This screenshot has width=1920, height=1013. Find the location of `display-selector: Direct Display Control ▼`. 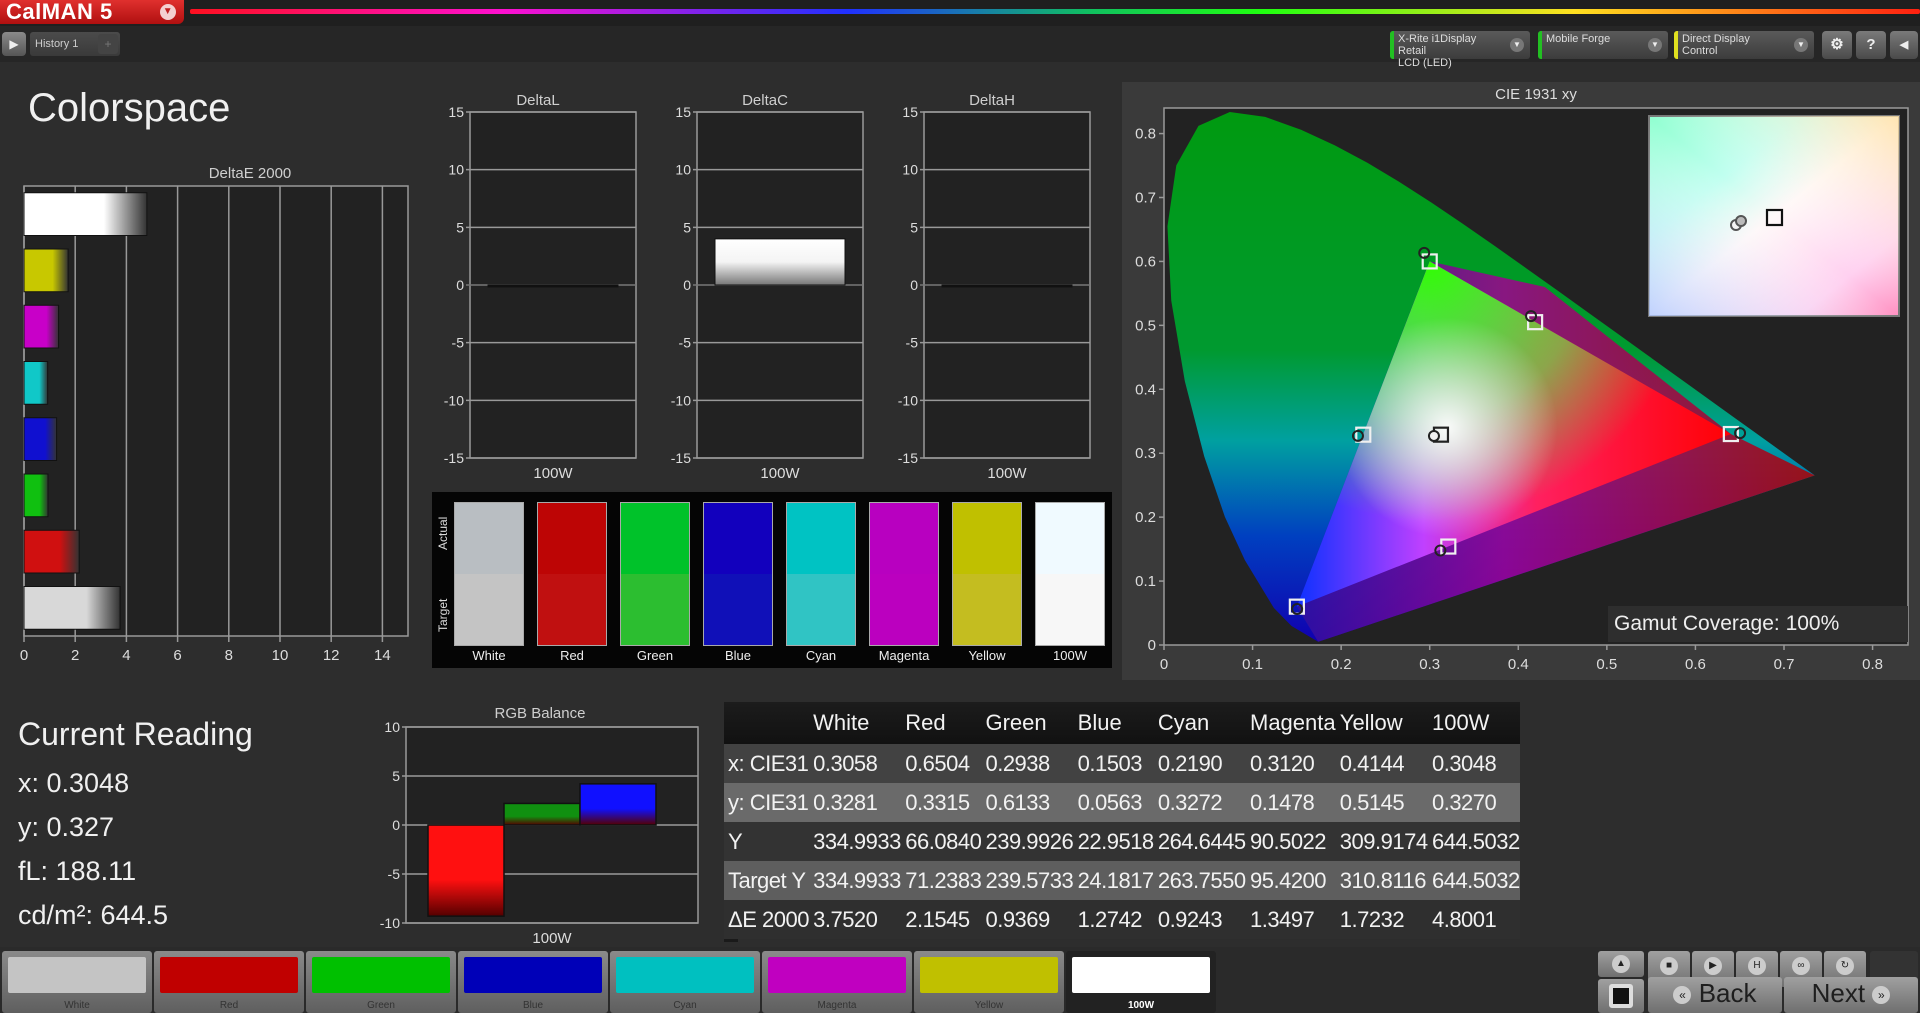

display-selector: Direct Display Control ▼ is located at coordinates (1744, 45).